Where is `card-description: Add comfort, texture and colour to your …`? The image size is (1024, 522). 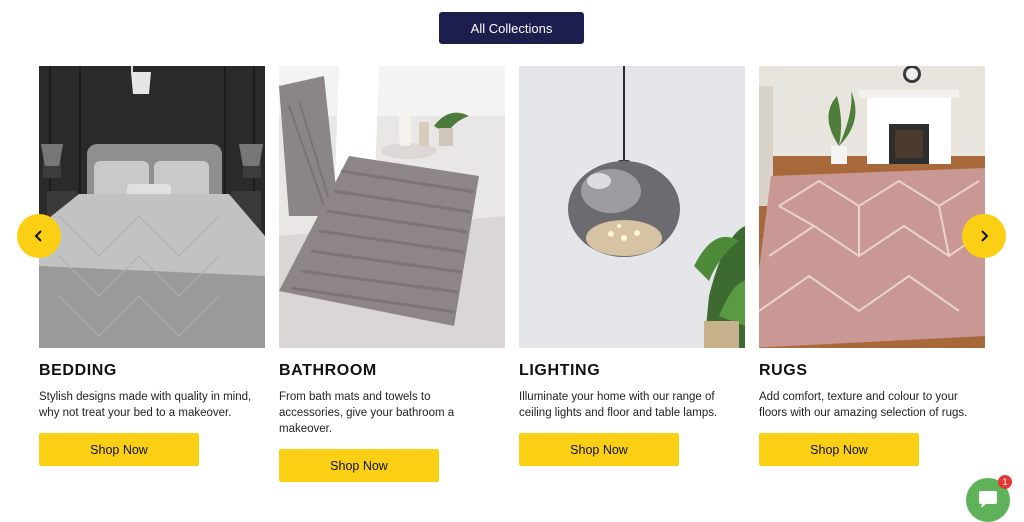
card-description: Add comfort, texture and colour to your … is located at coordinates (863, 405).